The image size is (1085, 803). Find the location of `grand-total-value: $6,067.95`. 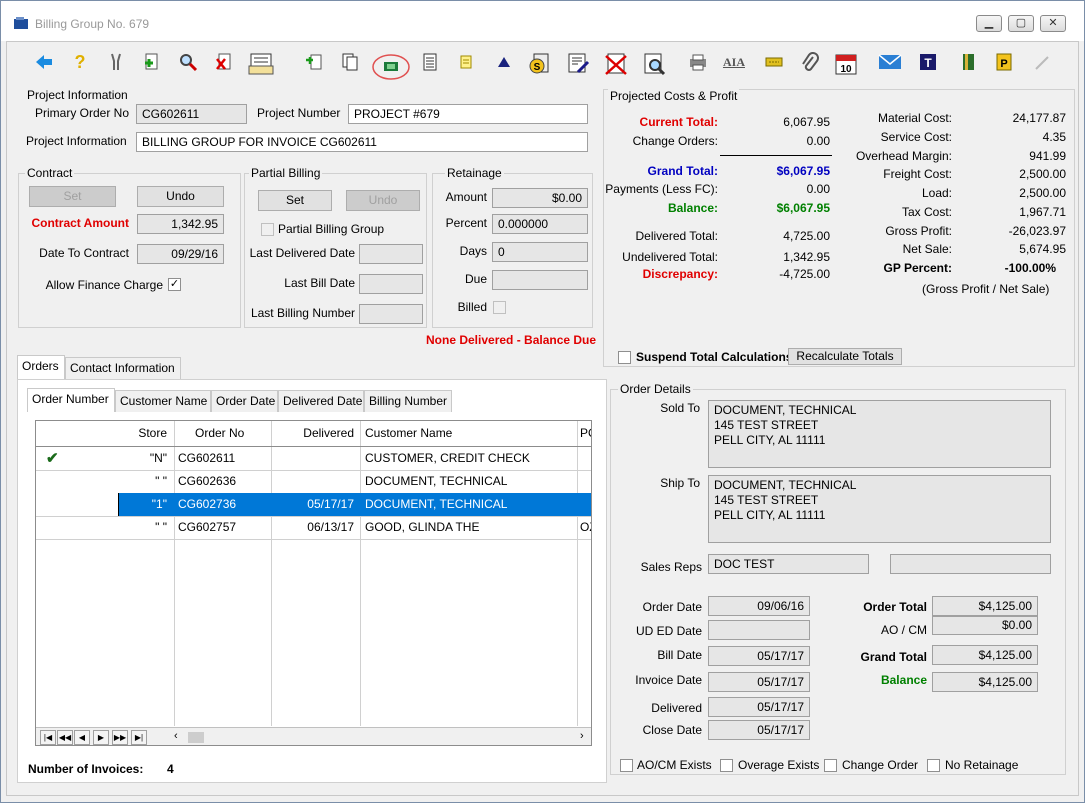

grand-total-value: $6,067.95 is located at coordinates (803, 171).